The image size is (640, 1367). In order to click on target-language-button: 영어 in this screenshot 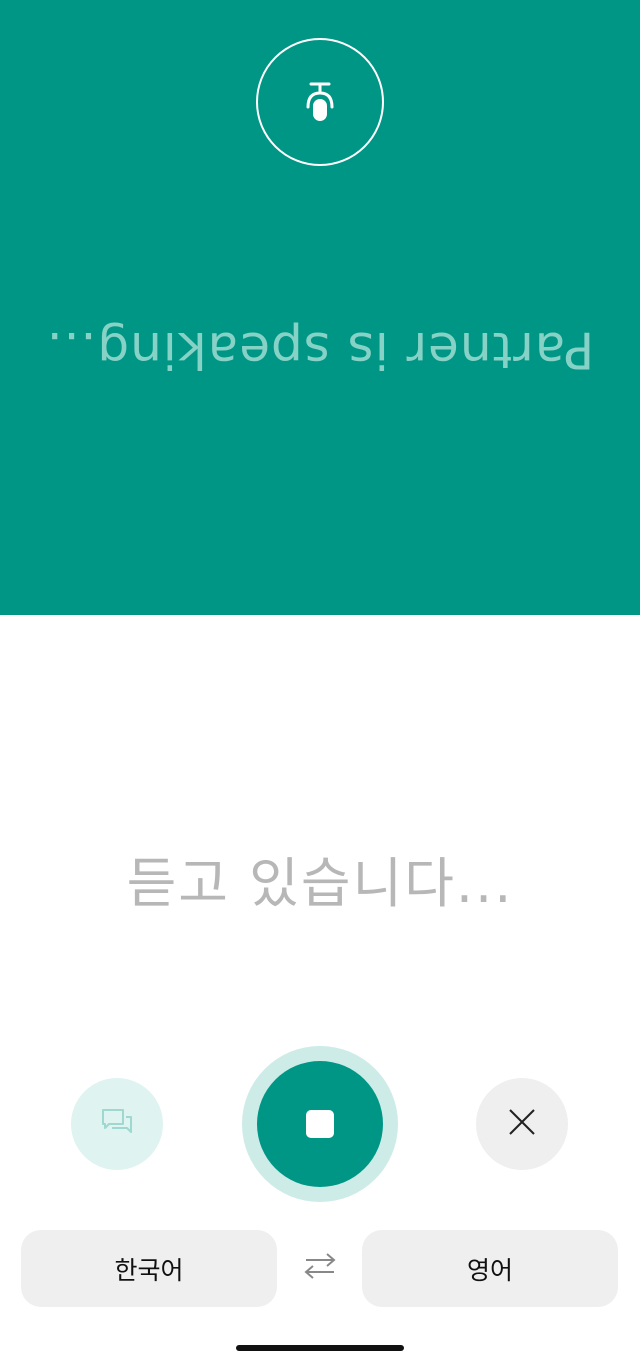, I will do `click(490, 1268)`.